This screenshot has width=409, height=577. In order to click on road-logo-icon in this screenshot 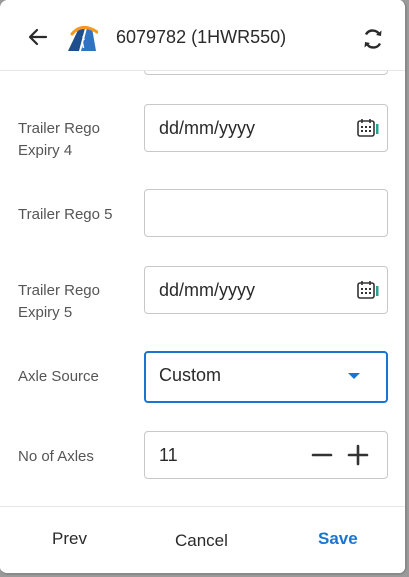, I will do `click(83, 38)`.